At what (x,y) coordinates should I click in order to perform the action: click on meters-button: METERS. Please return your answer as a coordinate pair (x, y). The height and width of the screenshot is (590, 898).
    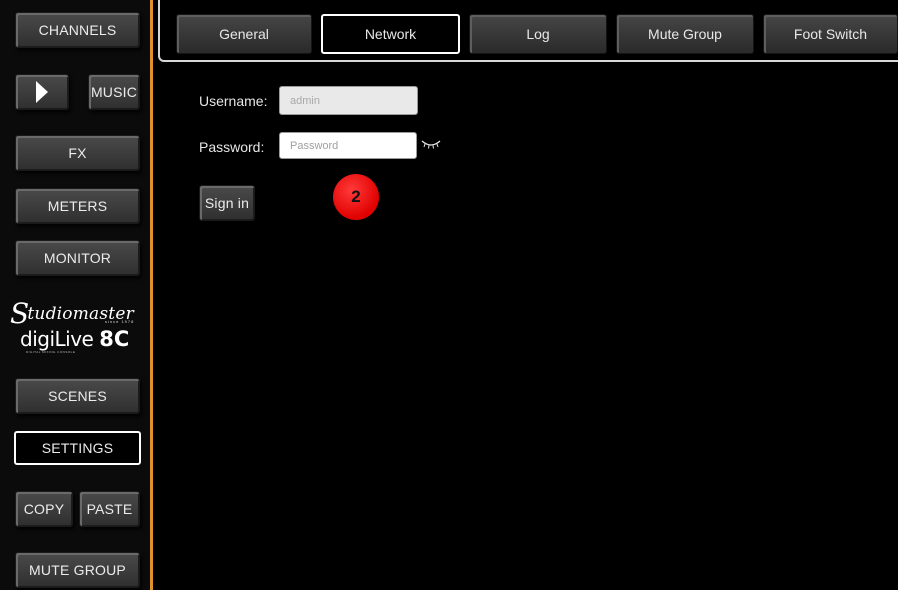
    Looking at the image, I should click on (77, 206).